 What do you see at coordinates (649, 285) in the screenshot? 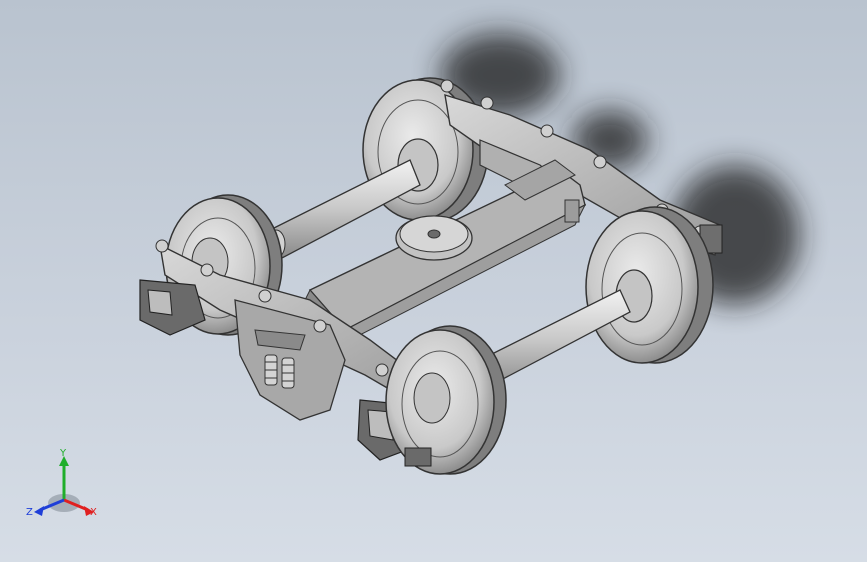
I see `front-right-wheel` at bounding box center [649, 285].